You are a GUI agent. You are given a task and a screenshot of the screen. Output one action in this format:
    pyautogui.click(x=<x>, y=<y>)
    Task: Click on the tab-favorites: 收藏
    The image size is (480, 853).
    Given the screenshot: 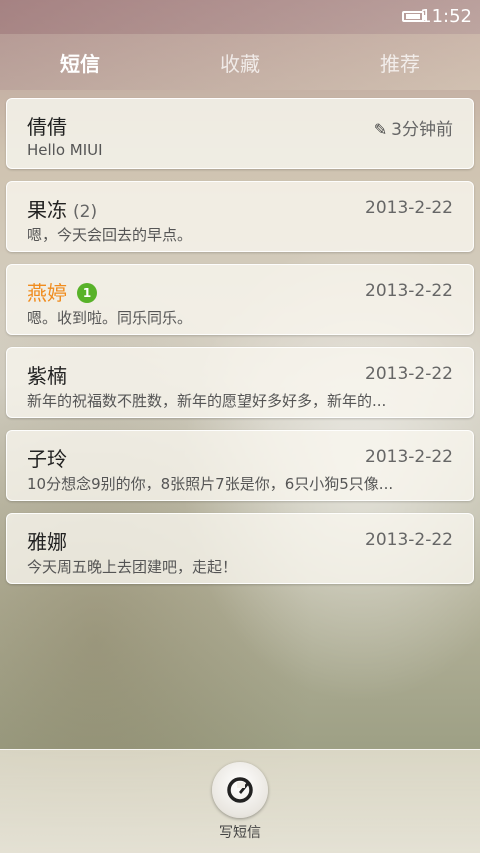 What is the action you would take?
    pyautogui.click(x=240, y=62)
    